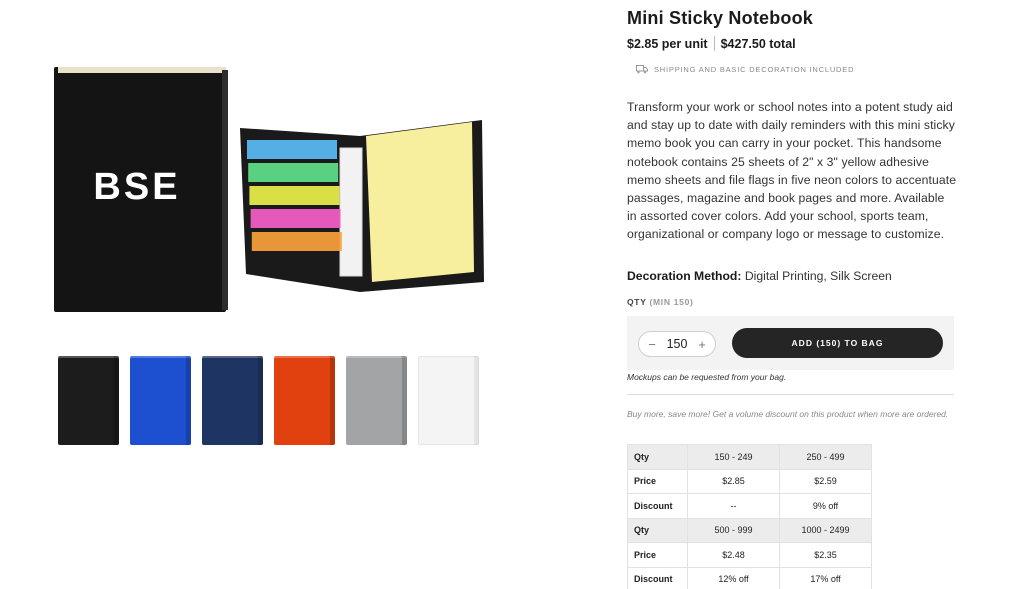 The width and height of the screenshot is (1024, 589). I want to click on increase-qty-button: +, so click(702, 344).